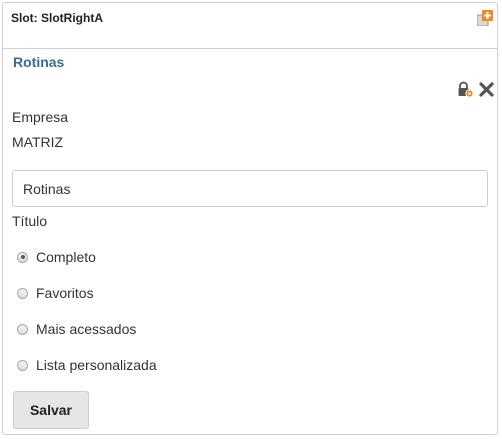 Image resolution: width=502 pixels, height=439 pixels. I want to click on slot-header: Slot: SlotRightA, so click(250, 26).